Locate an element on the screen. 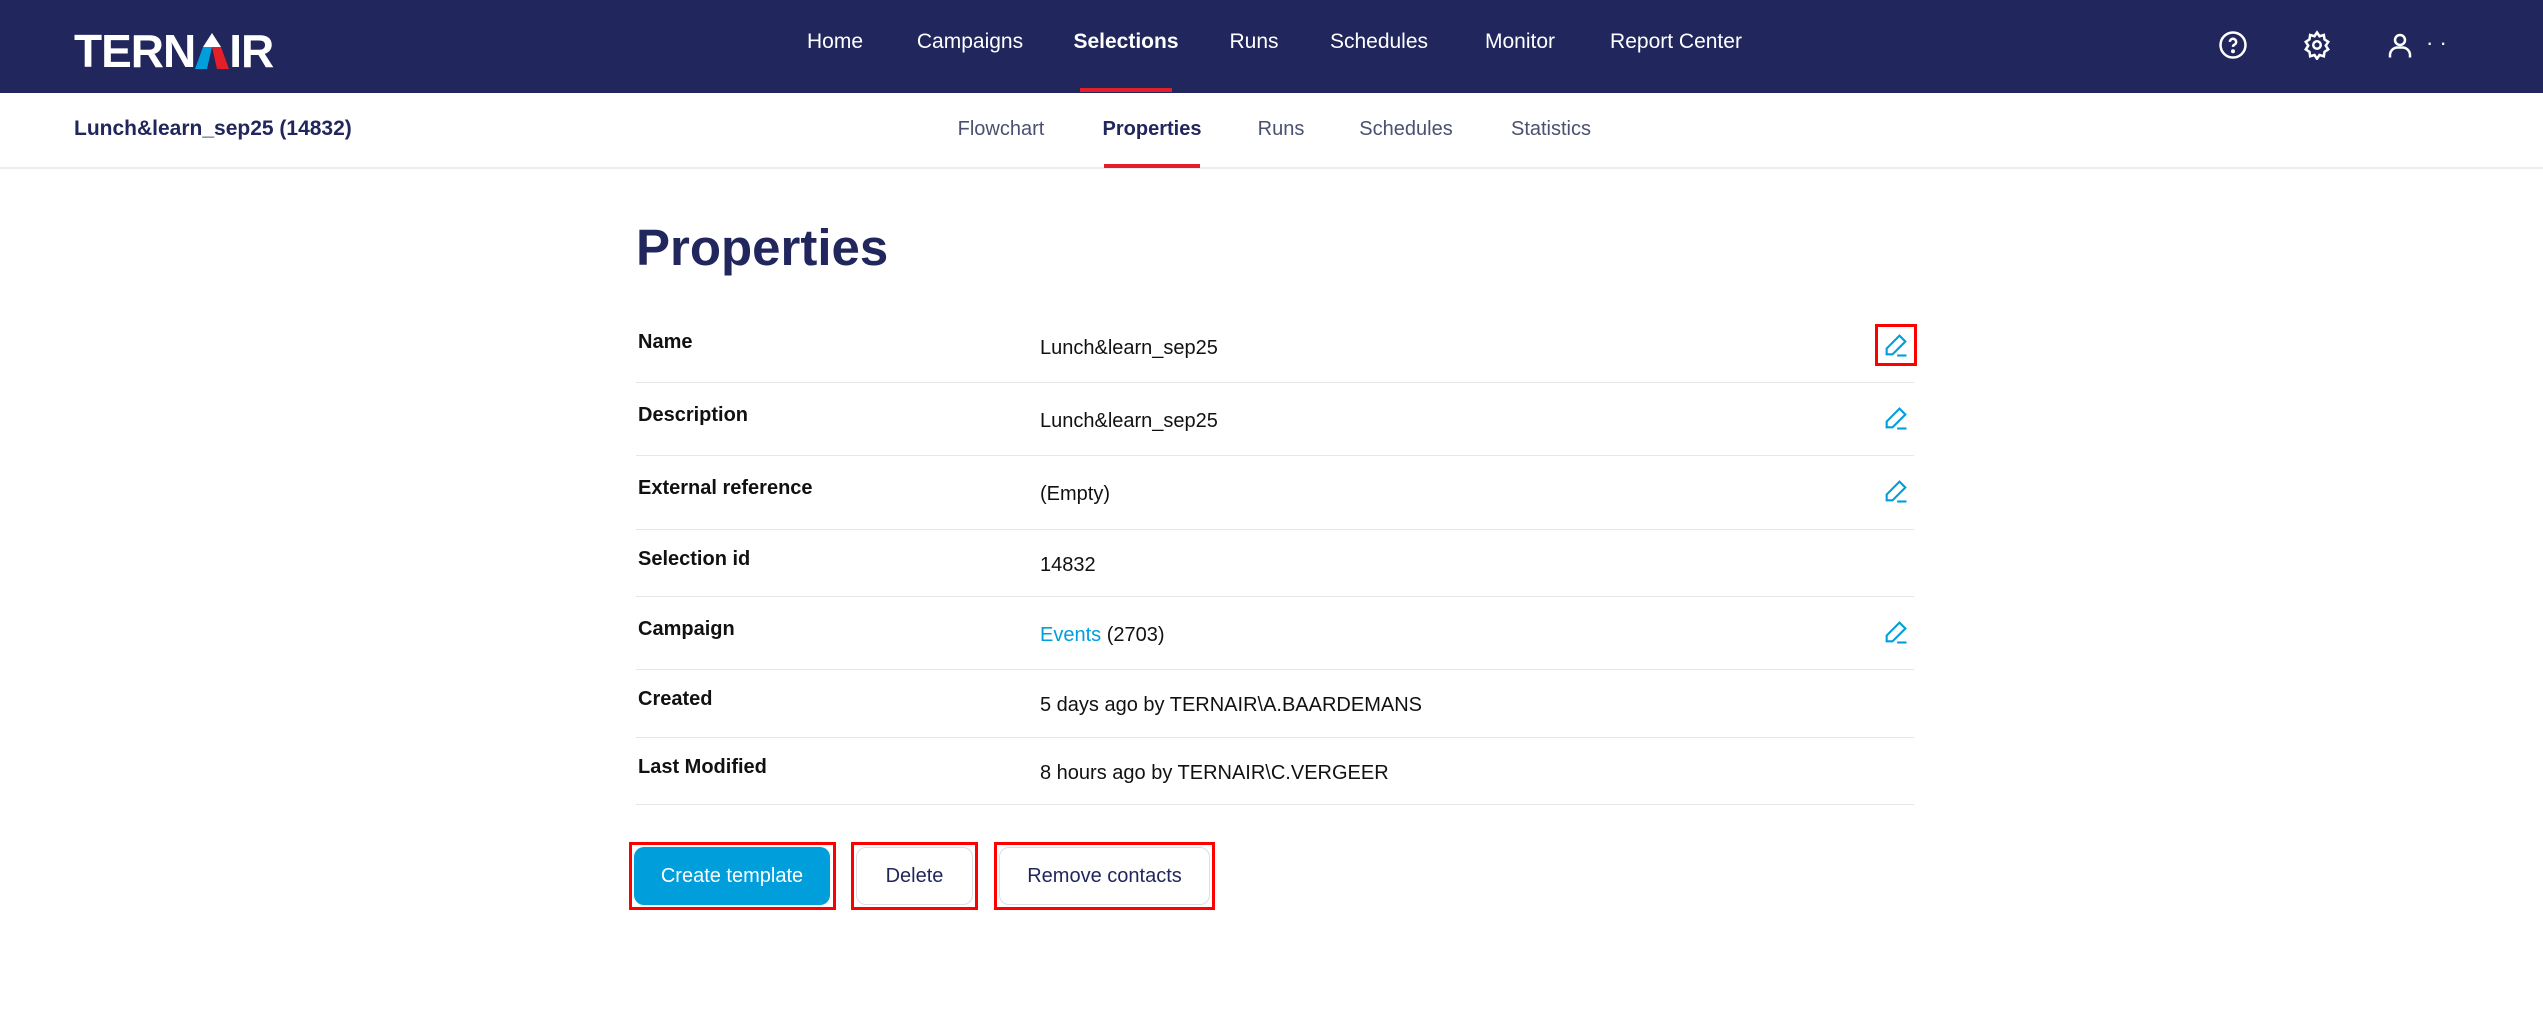  property-value: (Empty) is located at coordinates (1075, 494).